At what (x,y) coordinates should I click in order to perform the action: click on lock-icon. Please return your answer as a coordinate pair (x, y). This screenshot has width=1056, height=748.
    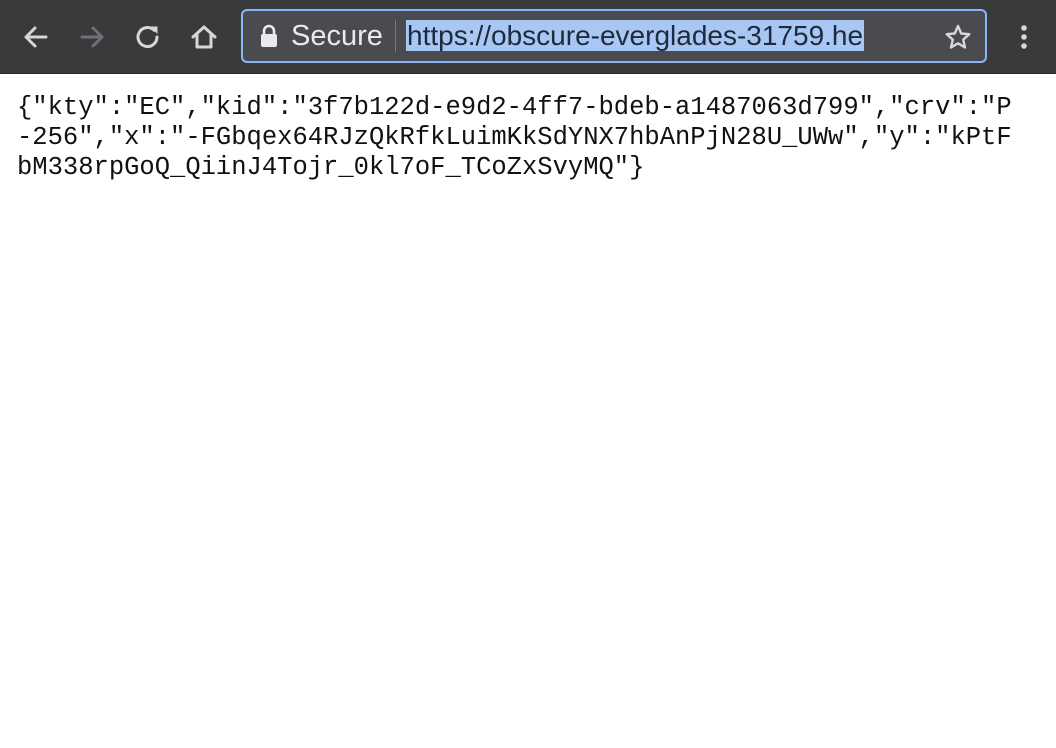
    Looking at the image, I should click on (269, 35).